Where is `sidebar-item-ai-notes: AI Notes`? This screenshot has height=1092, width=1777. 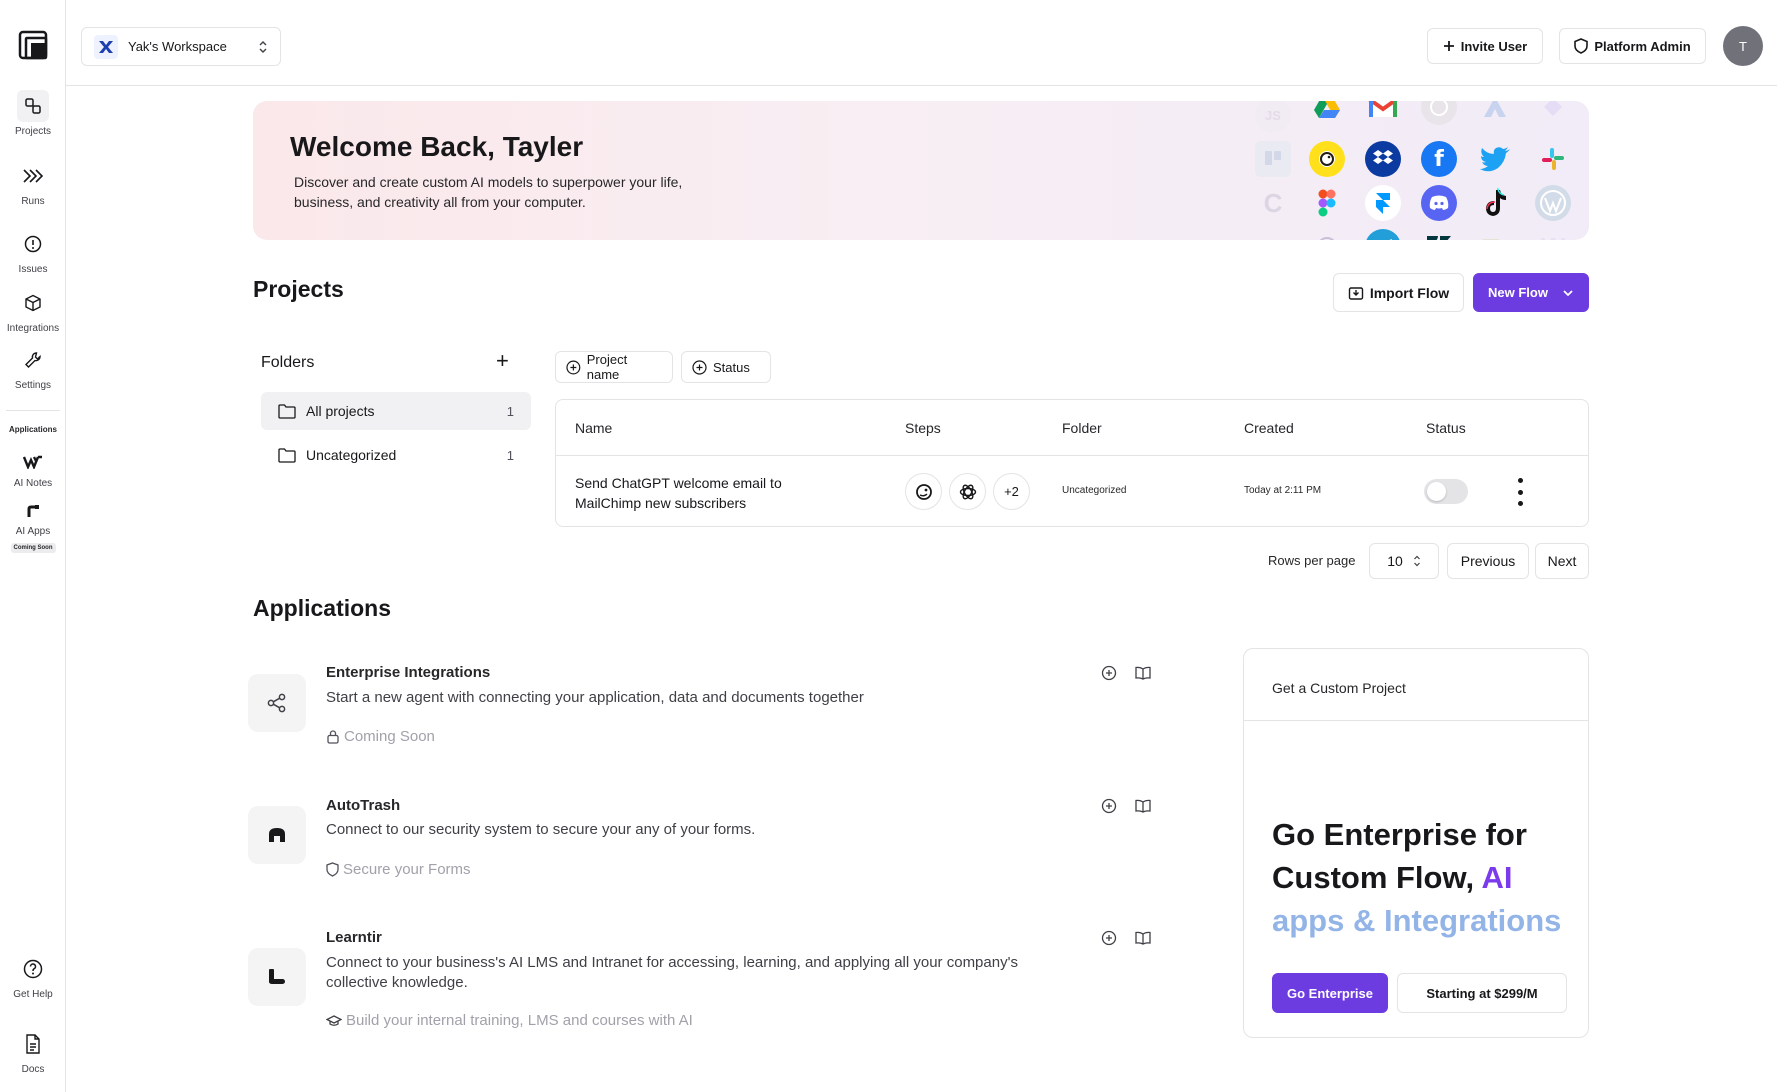
sidebar-item-ai-notes: AI Notes is located at coordinates (33, 469).